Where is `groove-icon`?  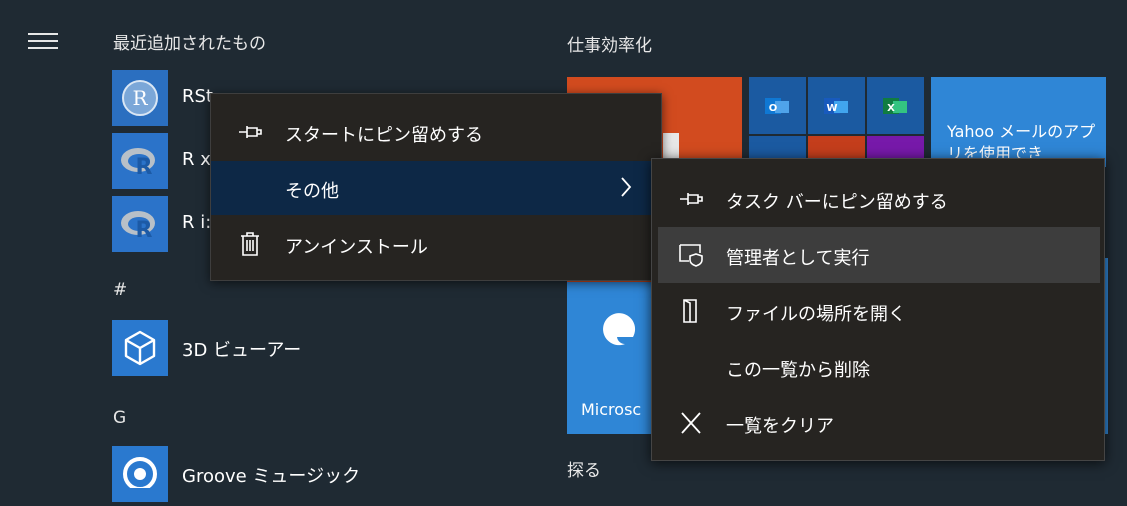
groove-icon is located at coordinates (140, 474).